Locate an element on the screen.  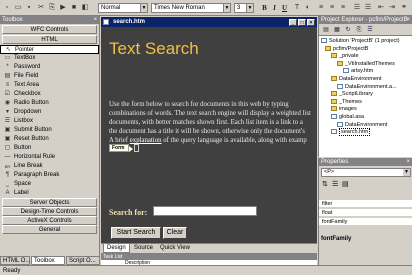
tree-node: artsy.htm is located at coordinates (358, 71).